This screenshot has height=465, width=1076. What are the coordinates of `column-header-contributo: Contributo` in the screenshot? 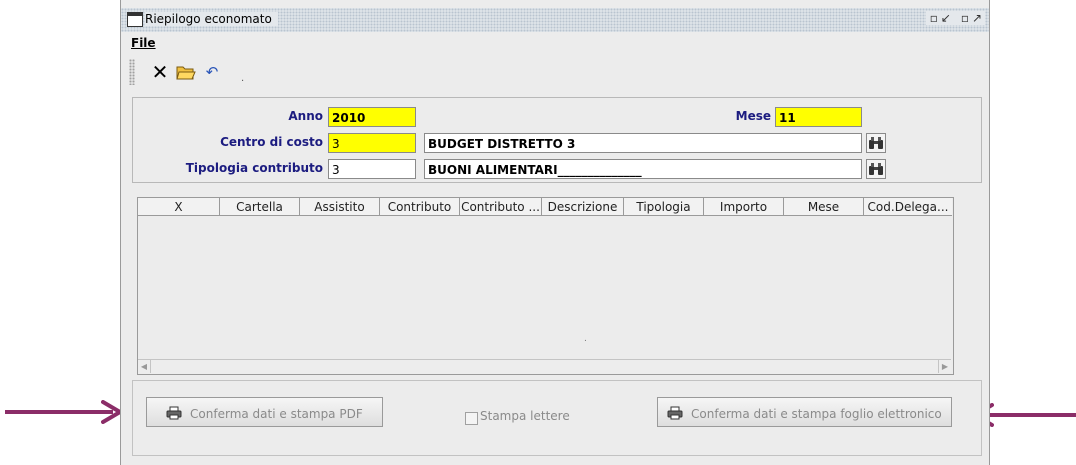 It's located at (420, 207).